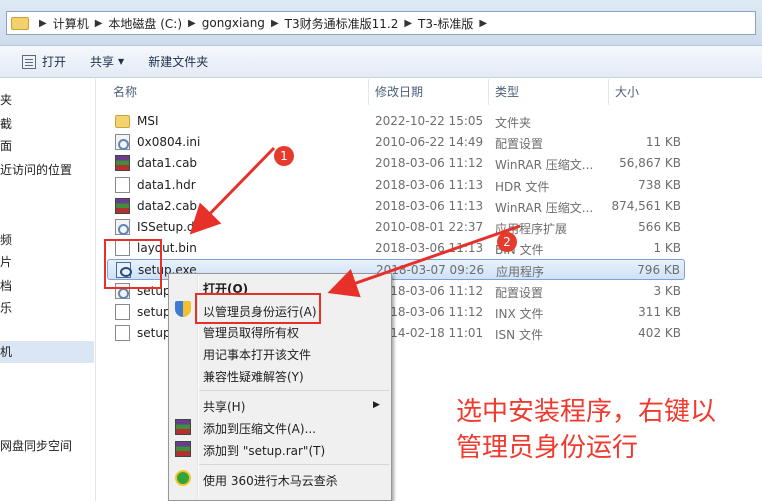  What do you see at coordinates (424, 261) in the screenshot?
I see `arrow-to-run-as-admin` at bounding box center [424, 261].